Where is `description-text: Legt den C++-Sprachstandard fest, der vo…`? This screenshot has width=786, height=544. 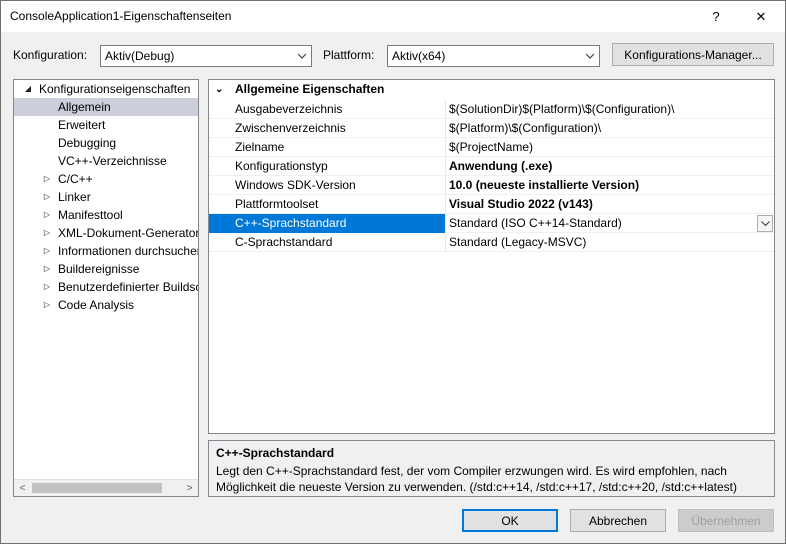 description-text: Legt den C++-Sprachstandard fest, der vo… is located at coordinates (476, 479).